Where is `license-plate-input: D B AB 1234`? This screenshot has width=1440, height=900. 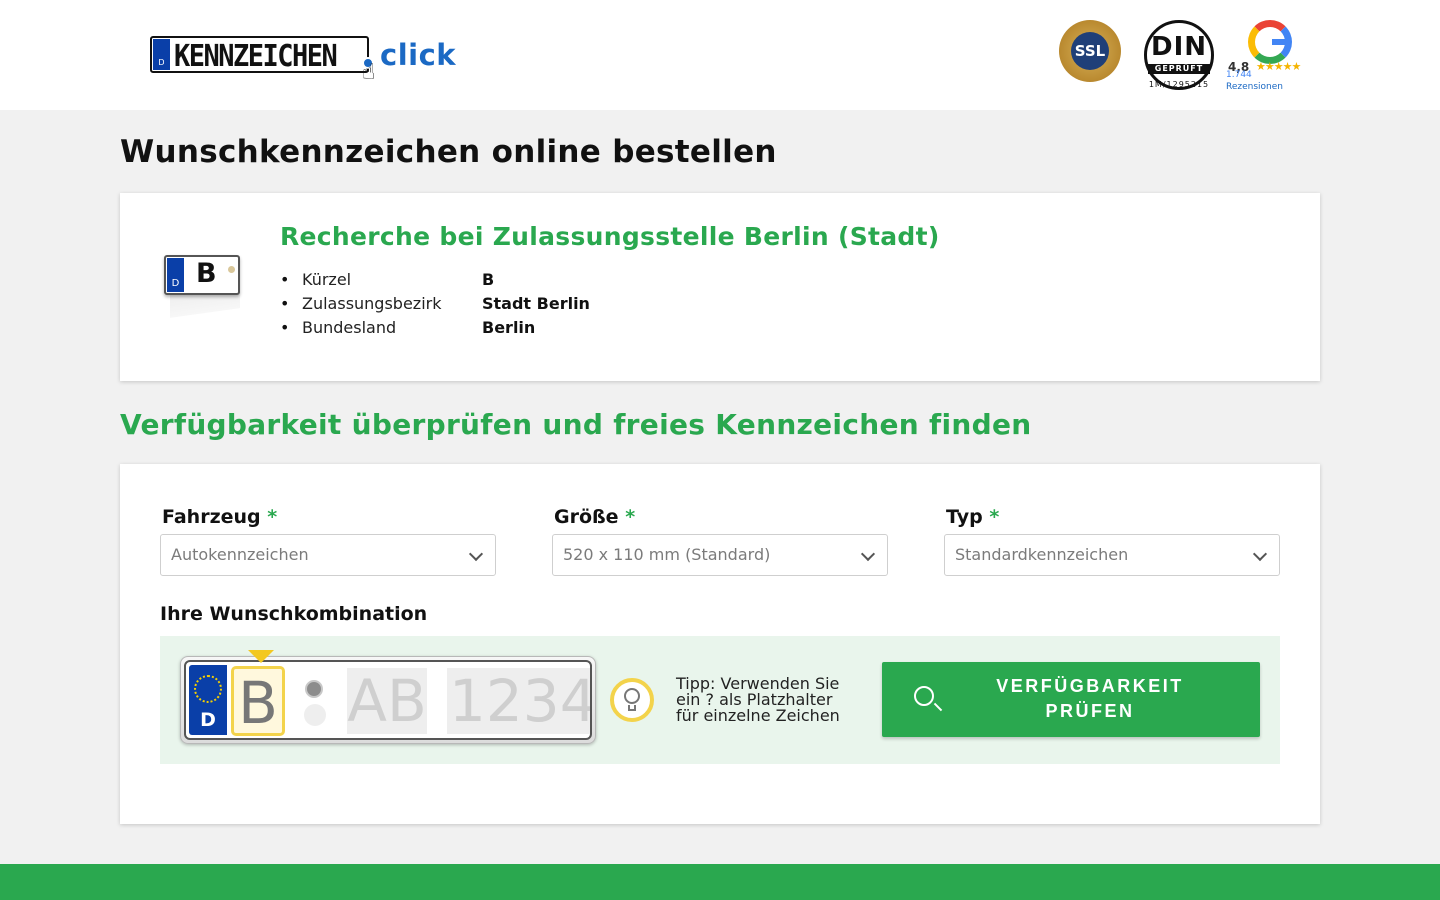 license-plate-input: D B AB 1234 is located at coordinates (388, 697).